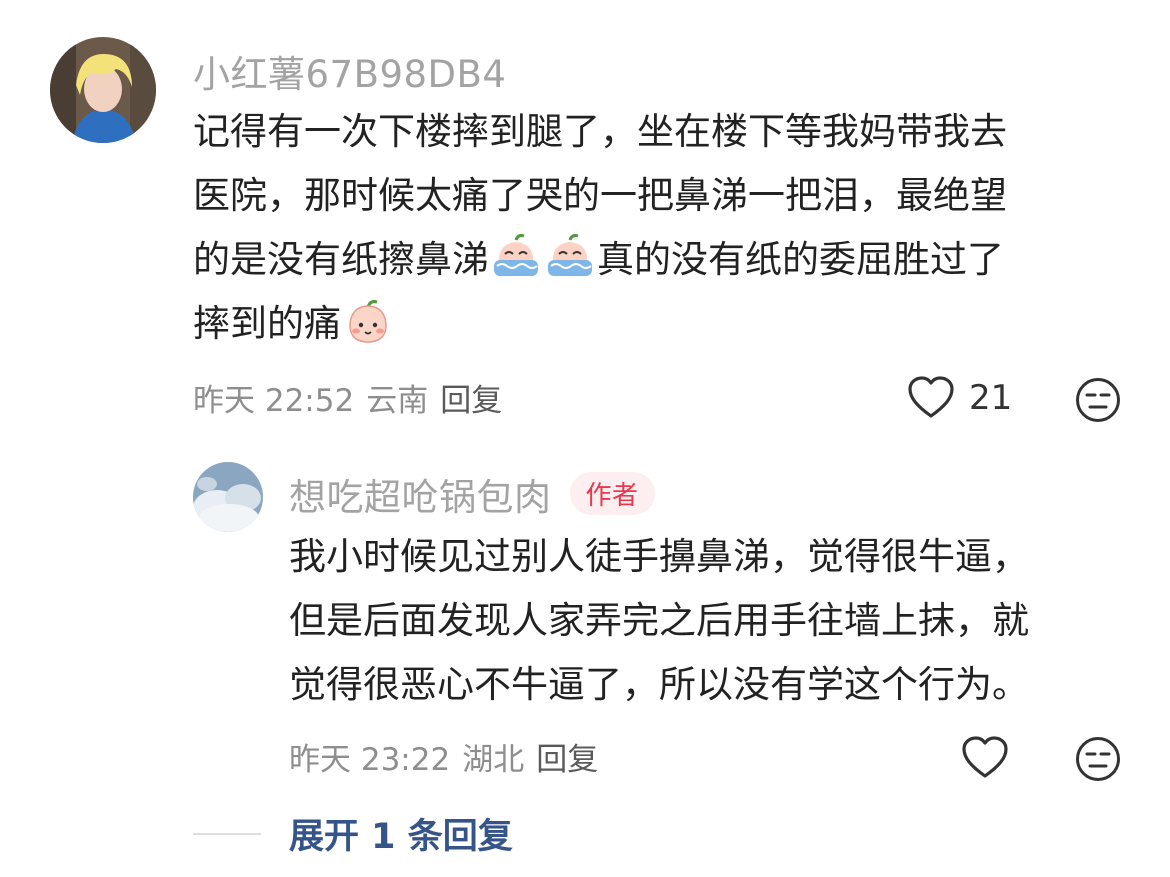  I want to click on author-badge: 作者, so click(612, 493).